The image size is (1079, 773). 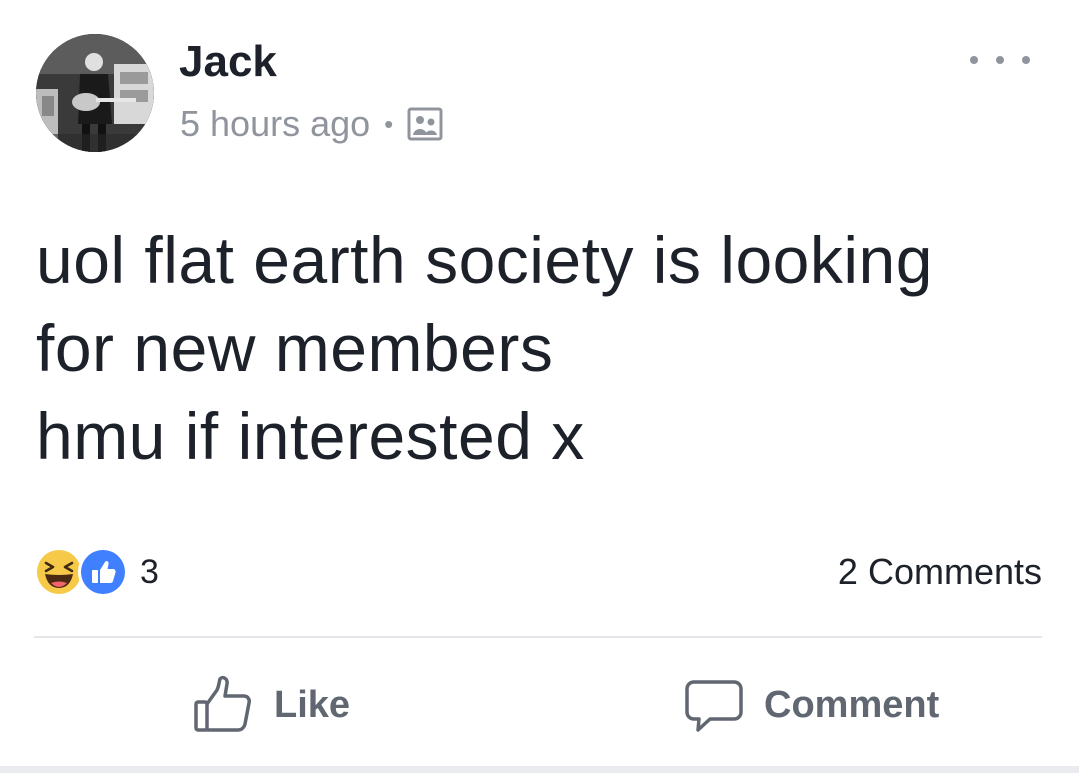 What do you see at coordinates (103, 572) in the screenshot?
I see `like-reaction-icon` at bounding box center [103, 572].